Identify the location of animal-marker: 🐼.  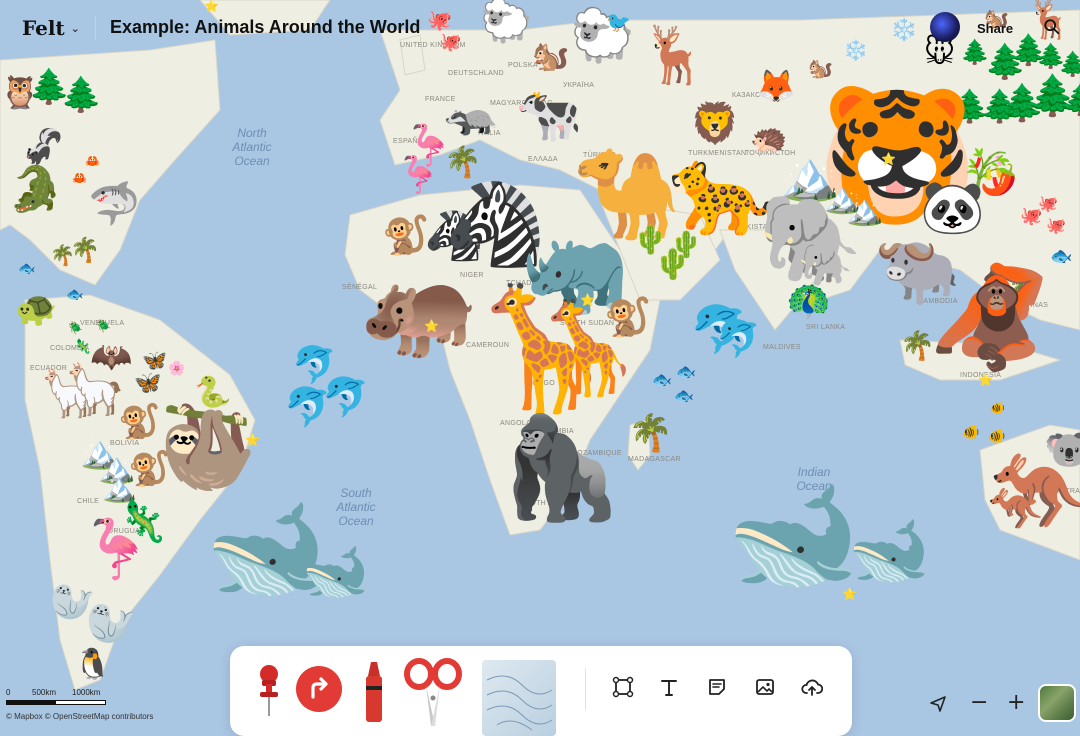
(952, 208).